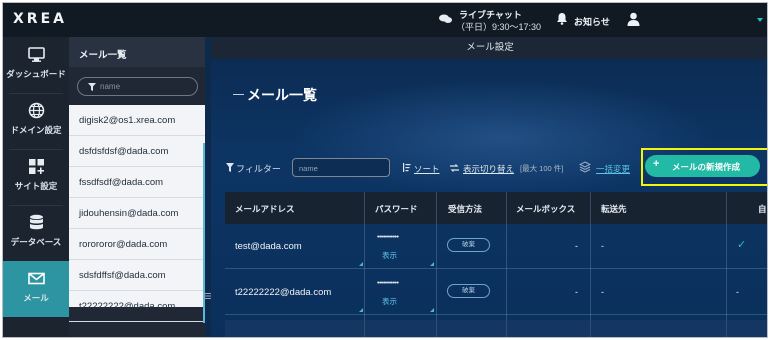 This screenshot has width=770, height=340. Describe the element at coordinates (385, 20) in the screenshot. I see `top-bar: XREA ライブチャット （平日）9:30〜17:30 お知らせ` at that location.